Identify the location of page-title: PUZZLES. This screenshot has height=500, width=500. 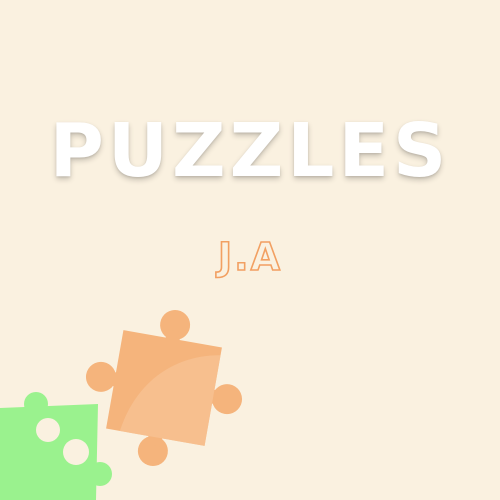
(250, 151).